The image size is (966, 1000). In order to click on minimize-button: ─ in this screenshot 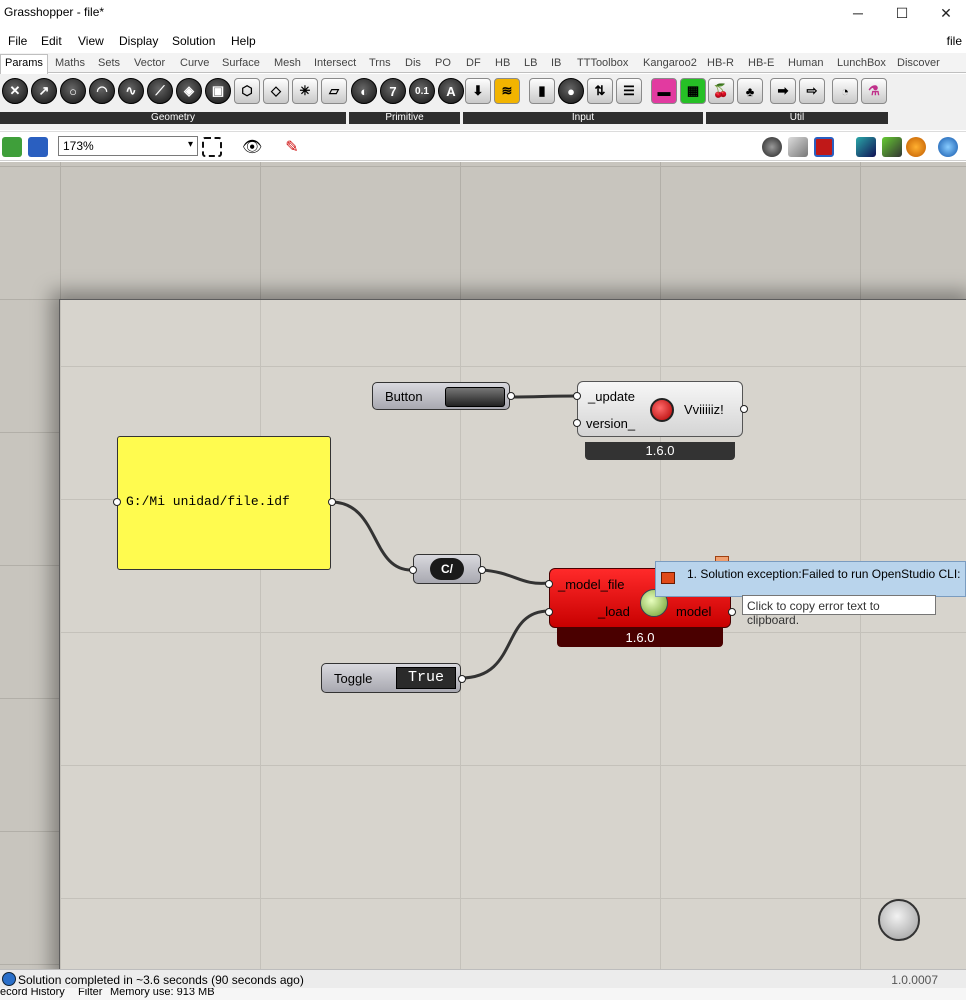, I will do `click(858, 13)`.